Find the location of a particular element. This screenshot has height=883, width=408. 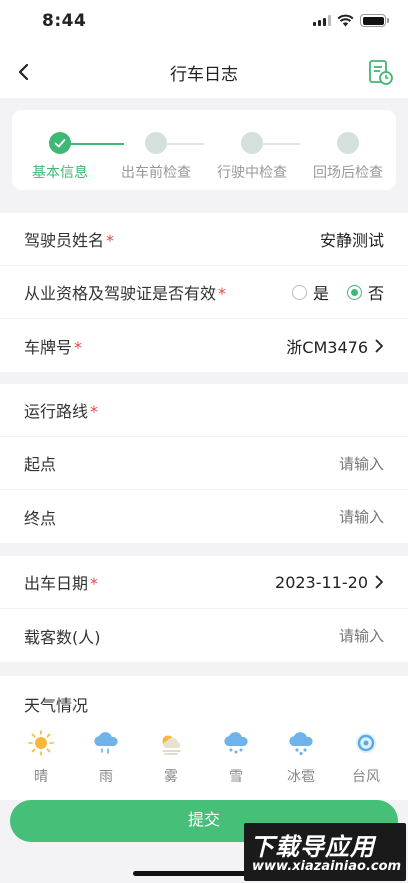

plate-label: 车牌号 * is located at coordinates (53, 346).